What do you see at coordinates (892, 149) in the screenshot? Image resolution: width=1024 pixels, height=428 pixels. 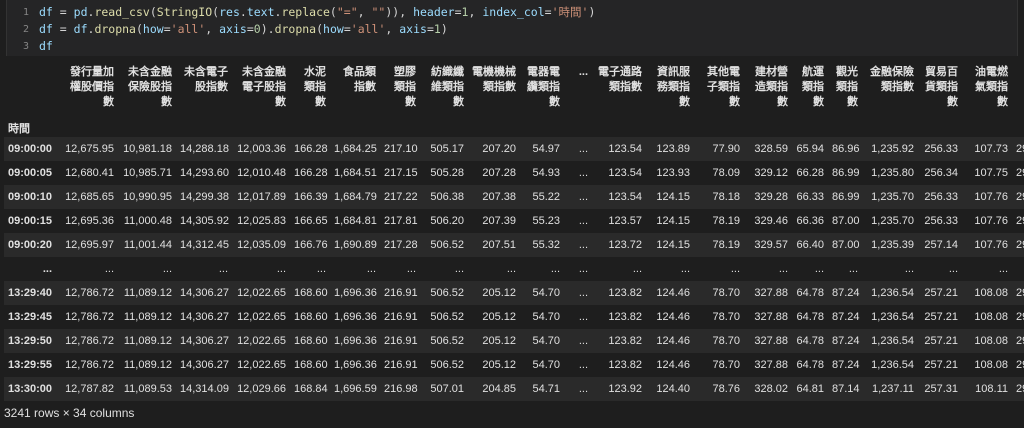 I see `table-cell: 1,235.92` at bounding box center [892, 149].